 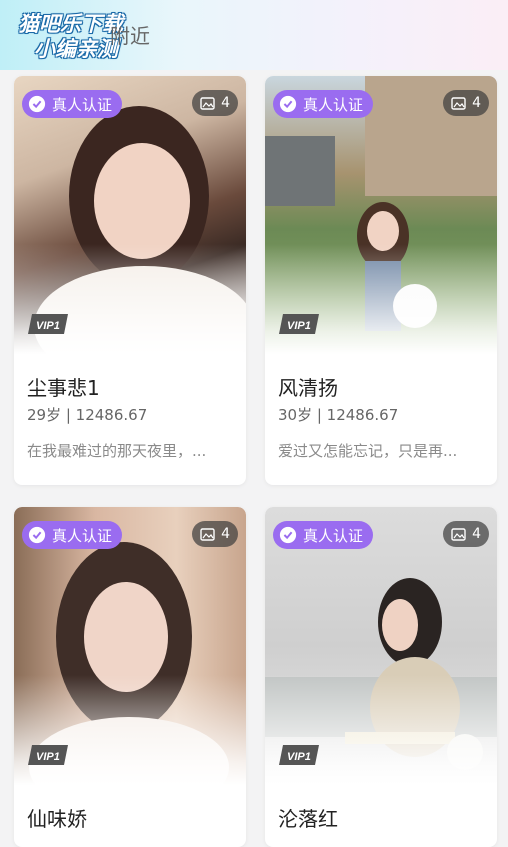 I want to click on profile-name: 尘事悲1, so click(x=63, y=388).